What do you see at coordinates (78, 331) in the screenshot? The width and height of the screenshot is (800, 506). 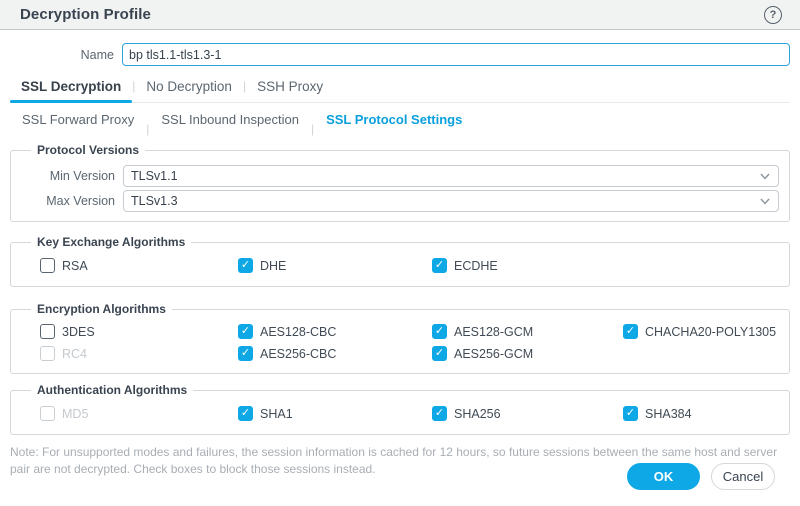 I see `checkbox-label: 3DES` at bounding box center [78, 331].